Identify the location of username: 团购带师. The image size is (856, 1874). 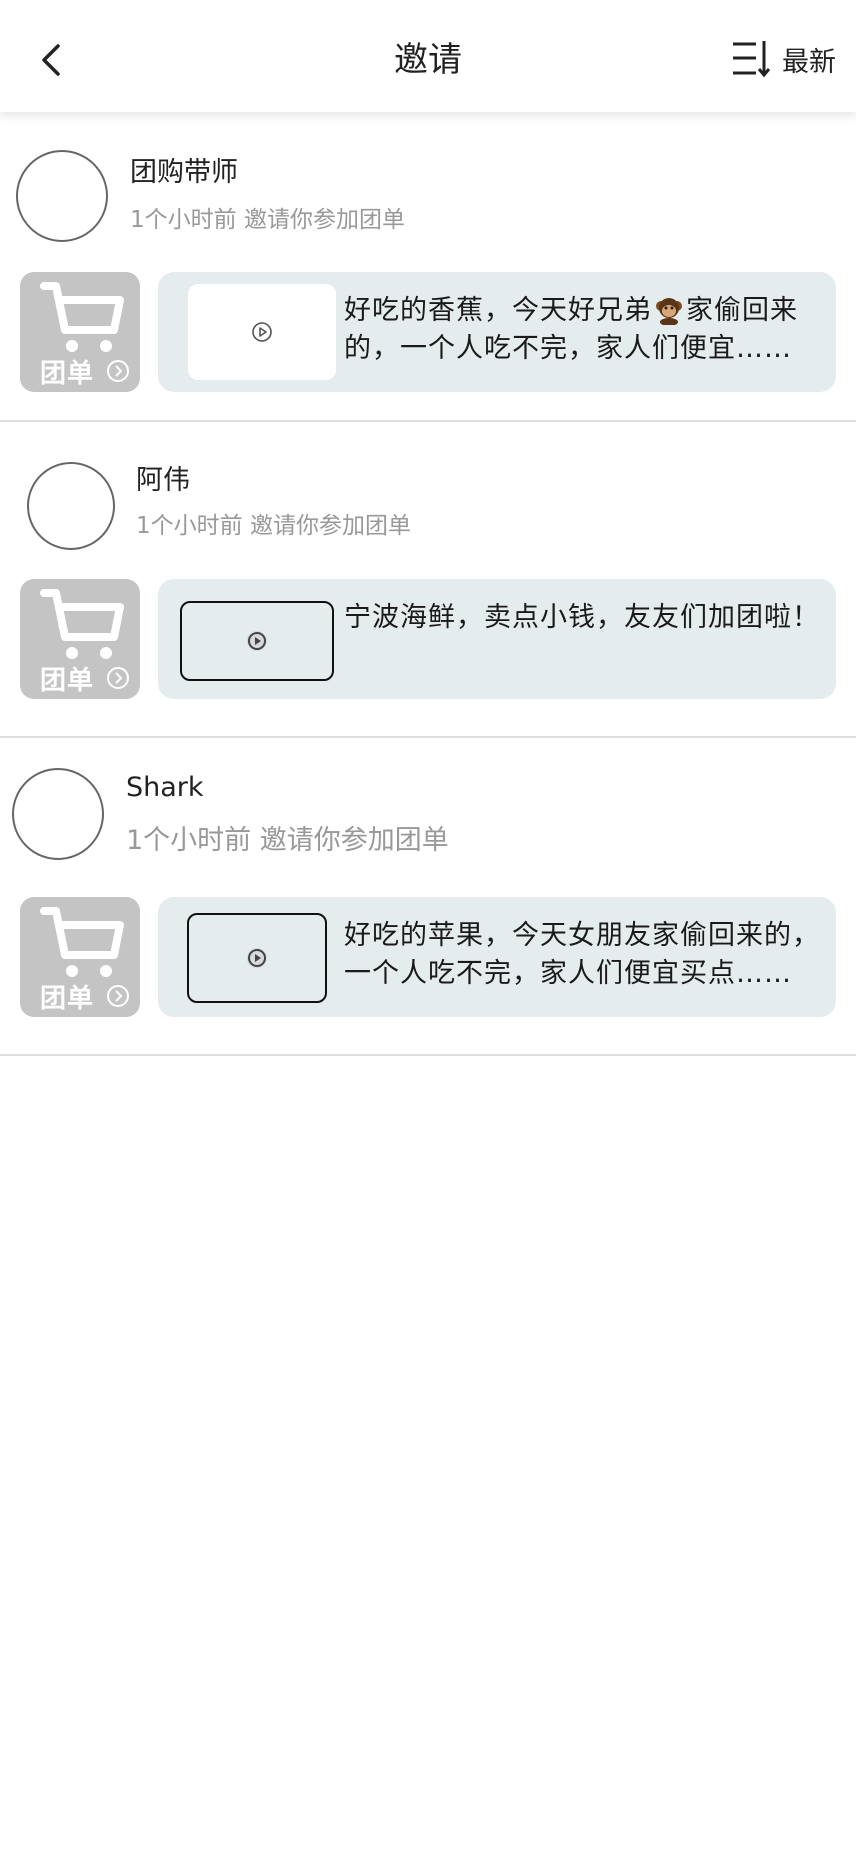
(184, 169).